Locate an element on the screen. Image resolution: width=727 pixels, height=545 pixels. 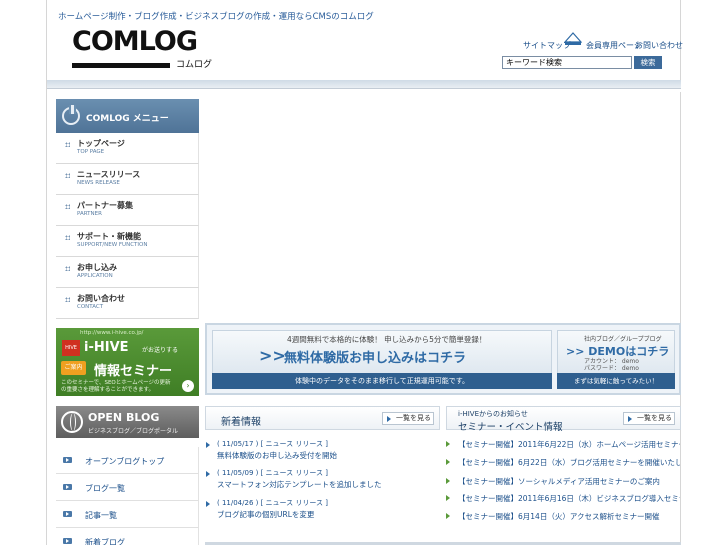
news-panel-header: 新着情報 一覧を見る is located at coordinates (322, 418).